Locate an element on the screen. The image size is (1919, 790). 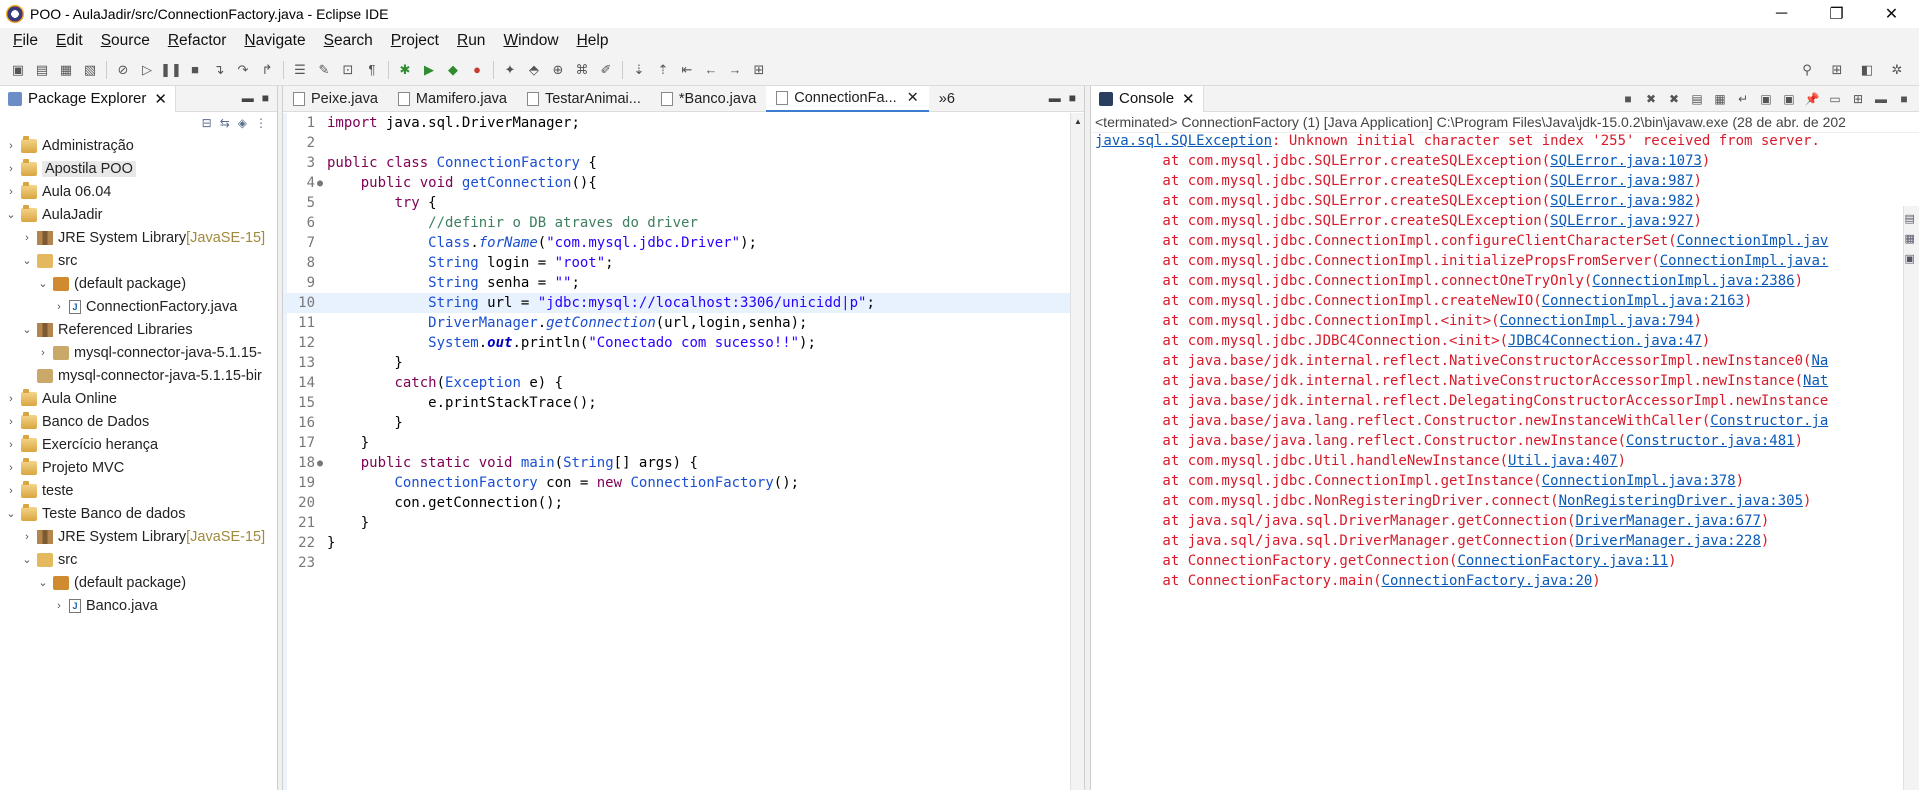
side-icon-1: ▤ is located at coordinates (1912, 219).